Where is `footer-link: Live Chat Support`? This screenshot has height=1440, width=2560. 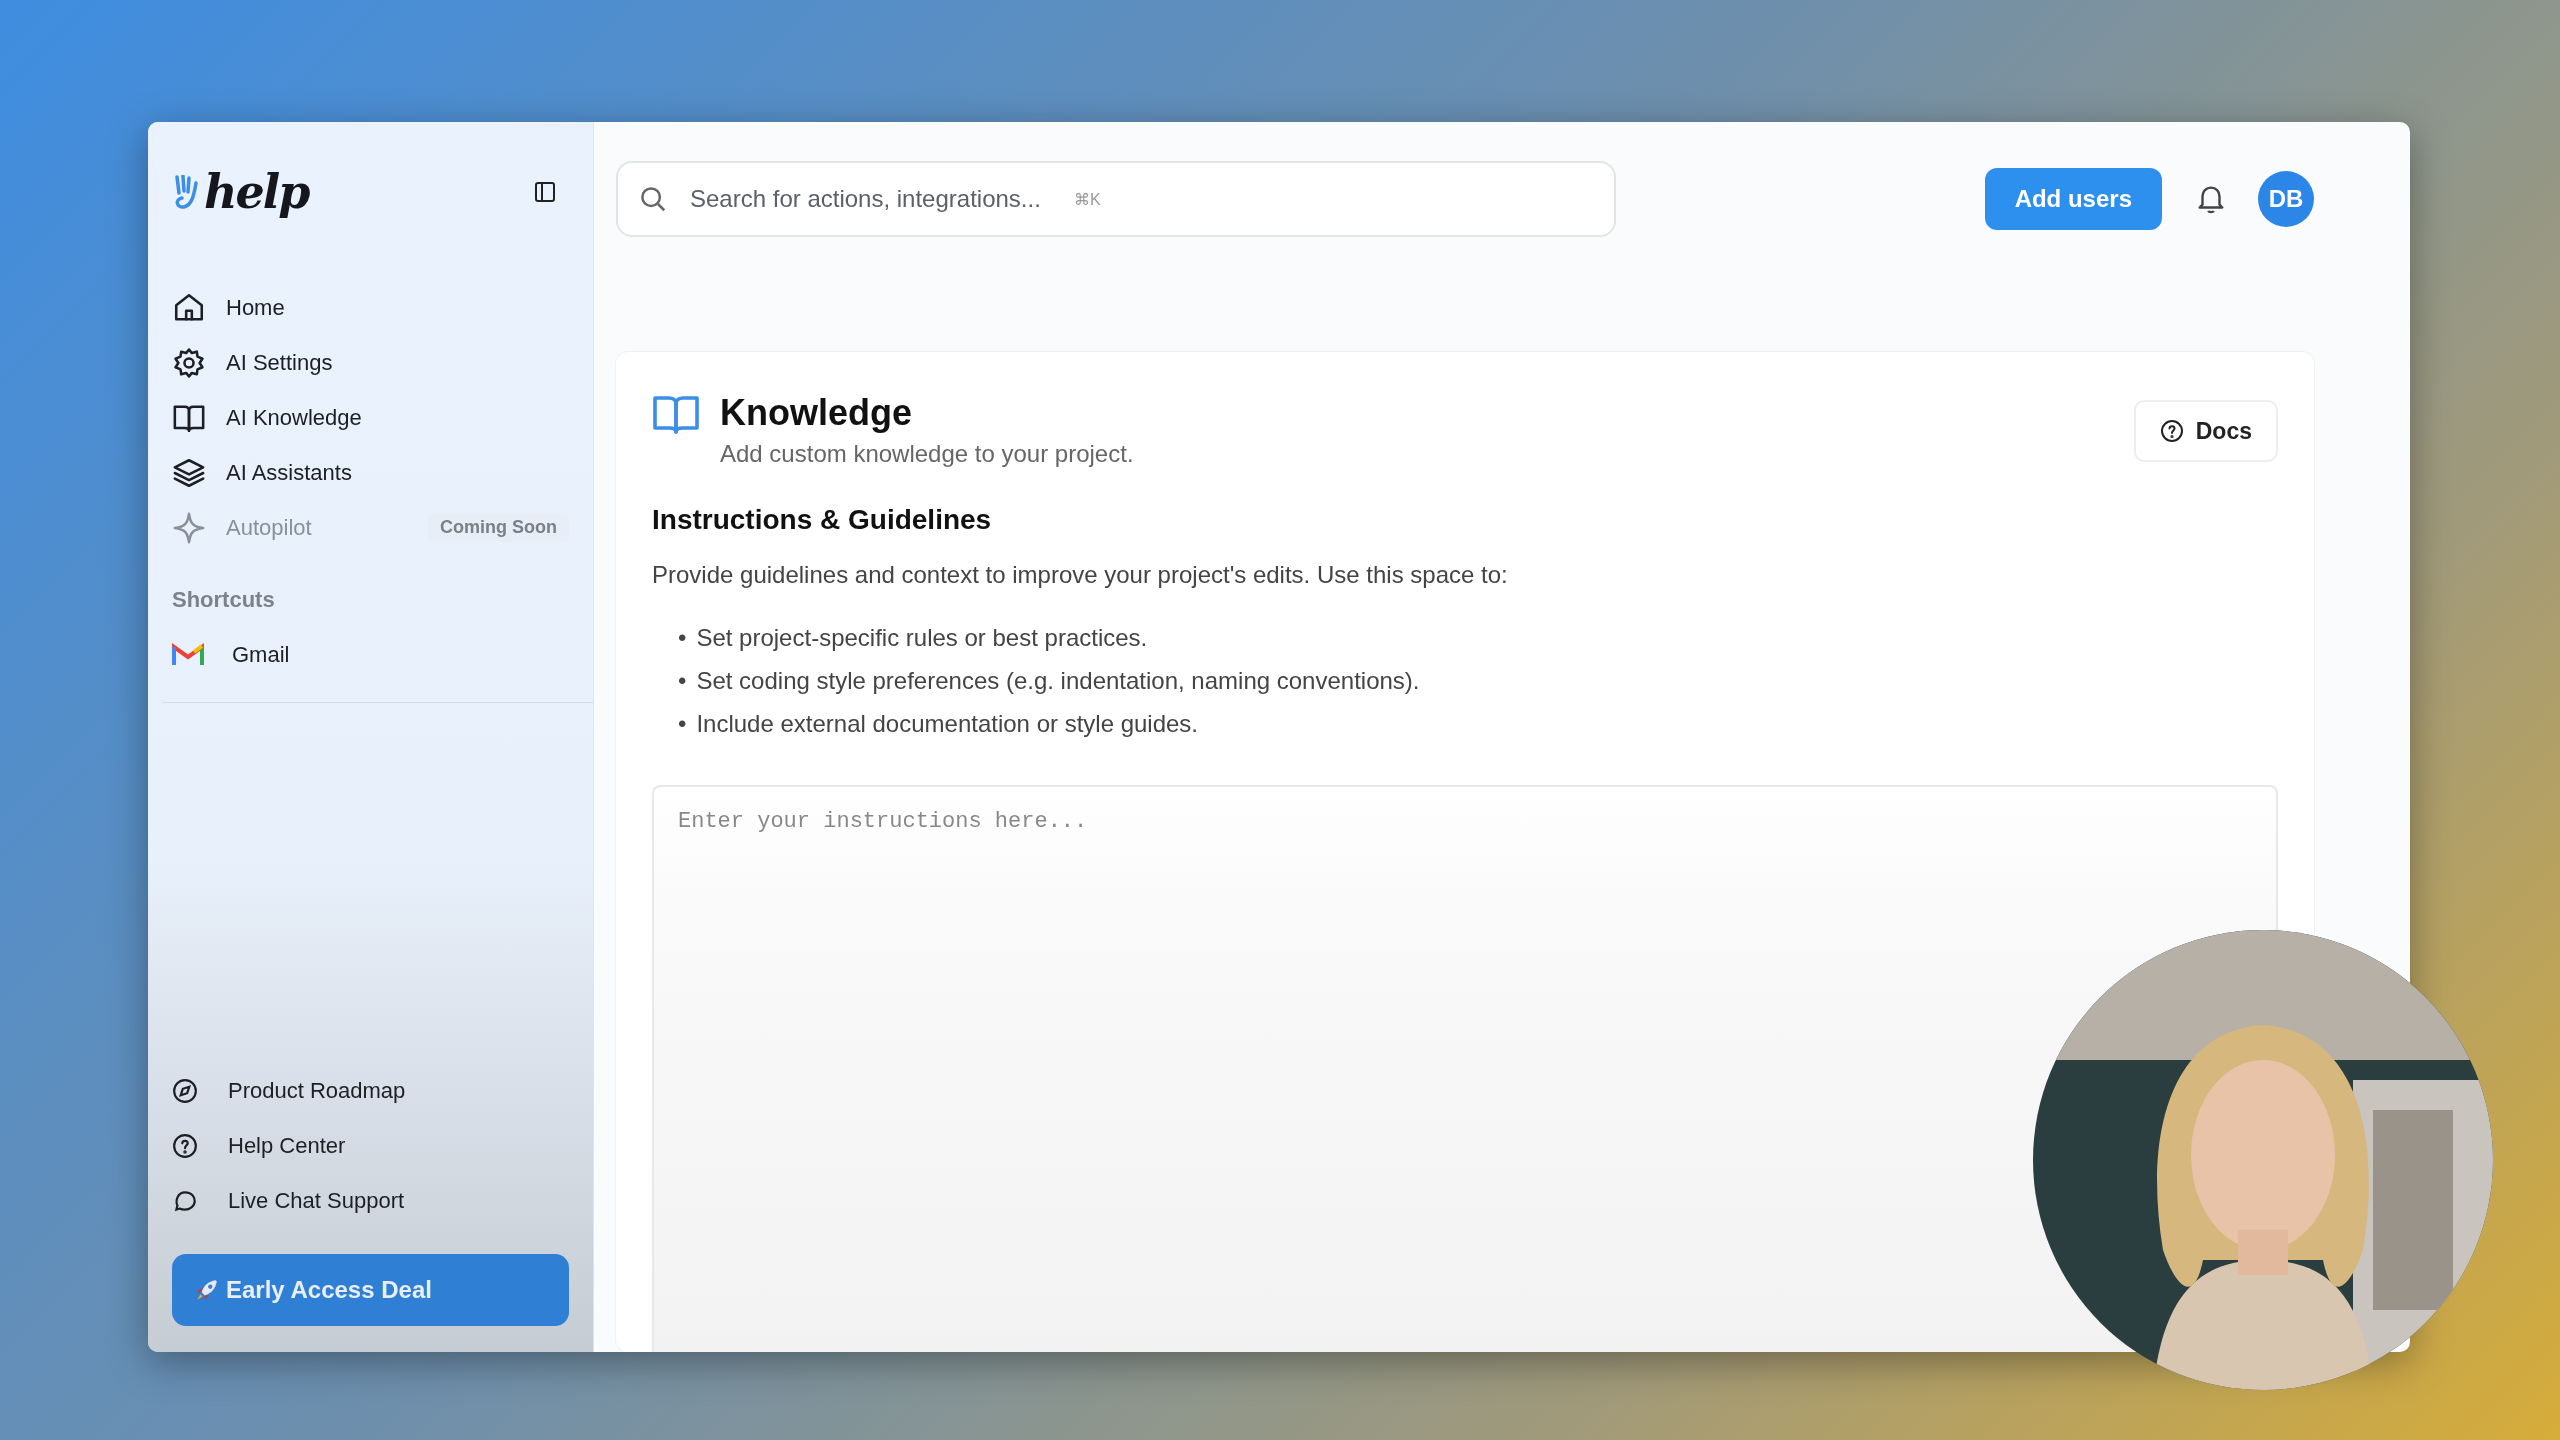 footer-link: Live Chat Support is located at coordinates (370, 1200).